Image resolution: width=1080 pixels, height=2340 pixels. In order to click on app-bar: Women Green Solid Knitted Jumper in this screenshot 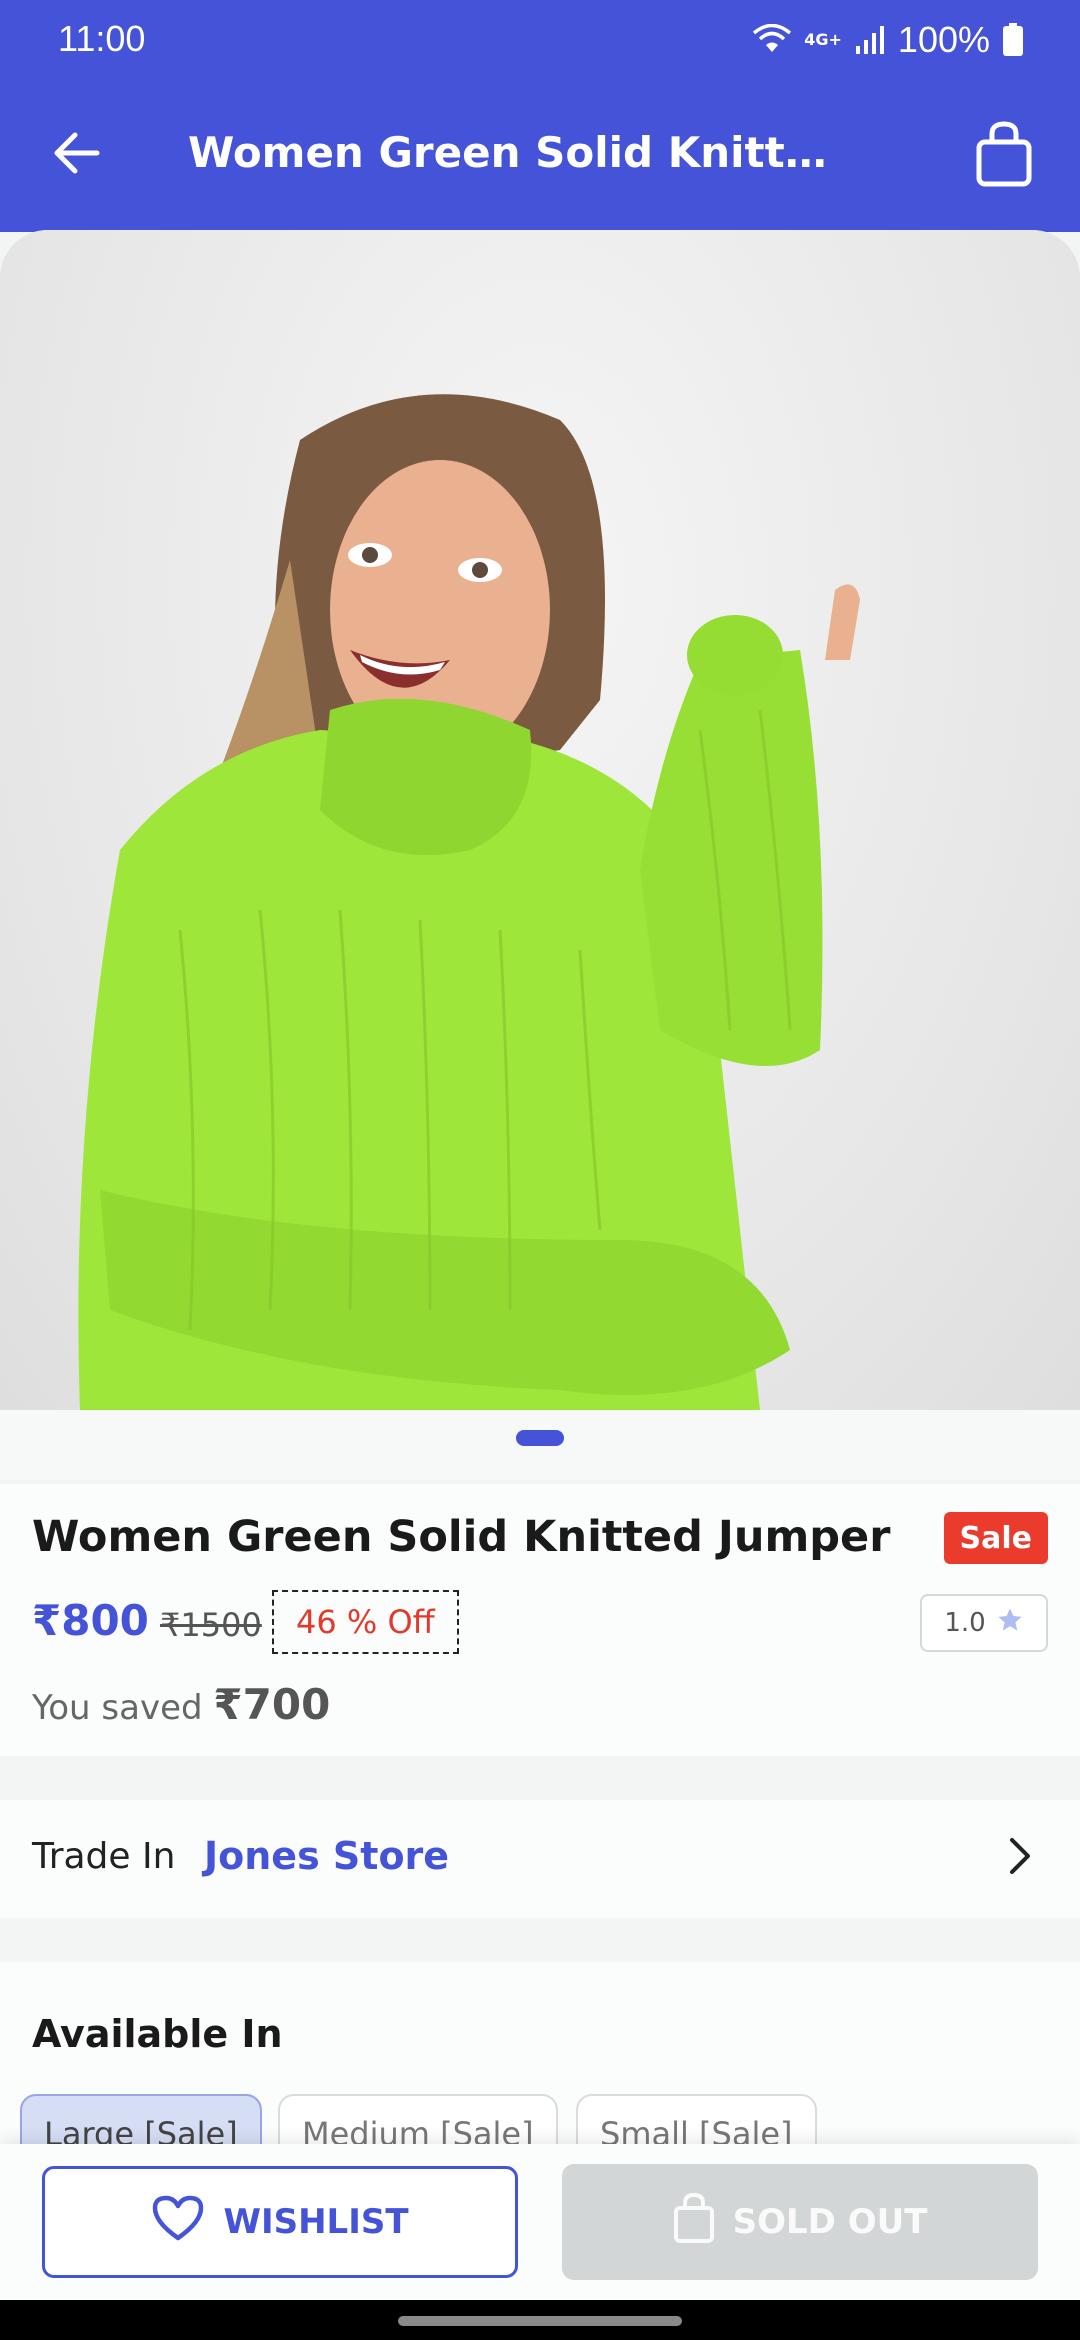, I will do `click(540, 156)`.